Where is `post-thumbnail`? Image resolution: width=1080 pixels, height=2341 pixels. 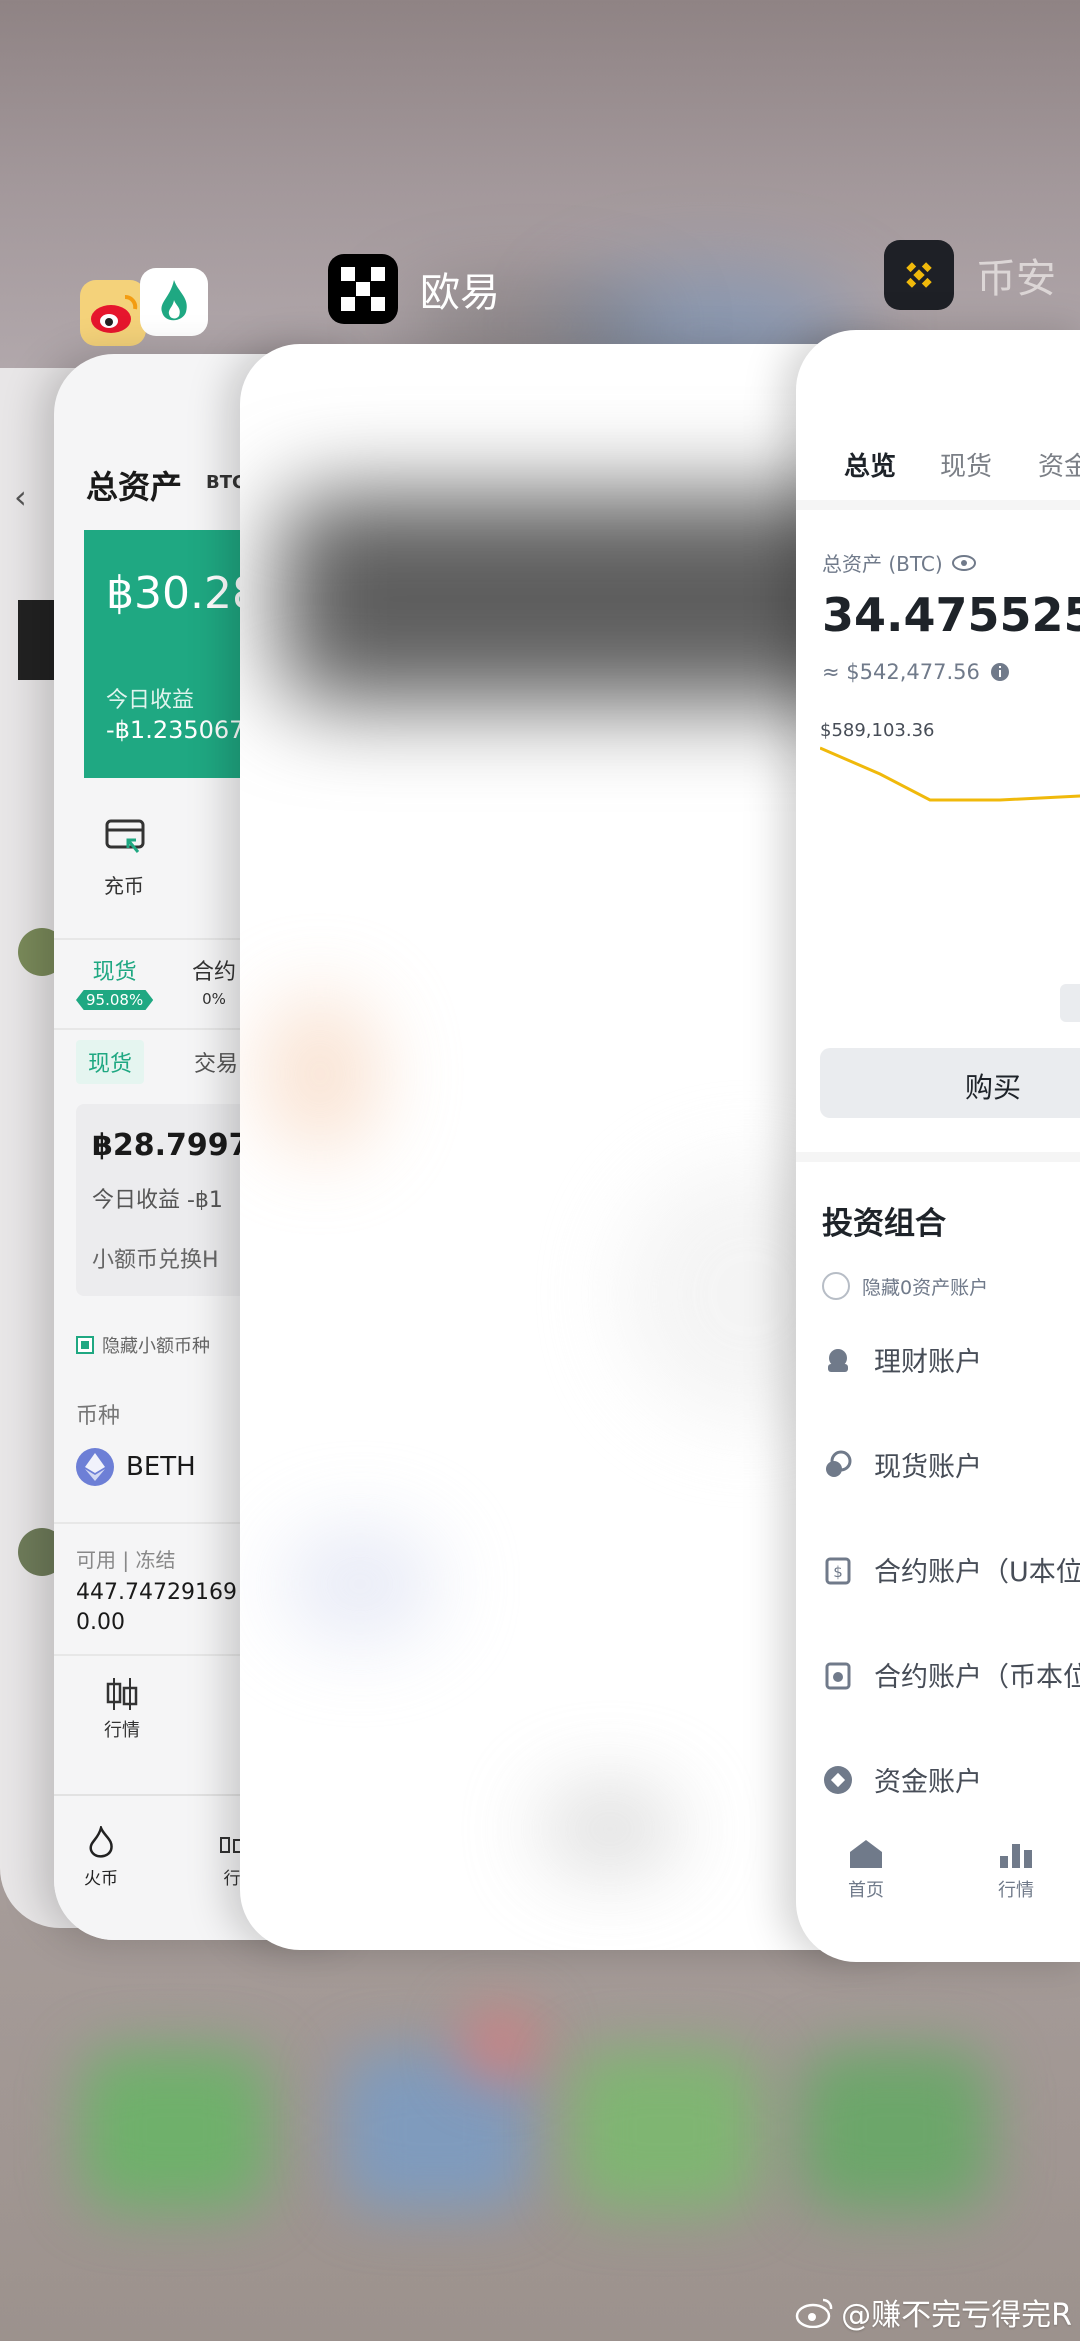
post-thumbnail is located at coordinates (38, 640).